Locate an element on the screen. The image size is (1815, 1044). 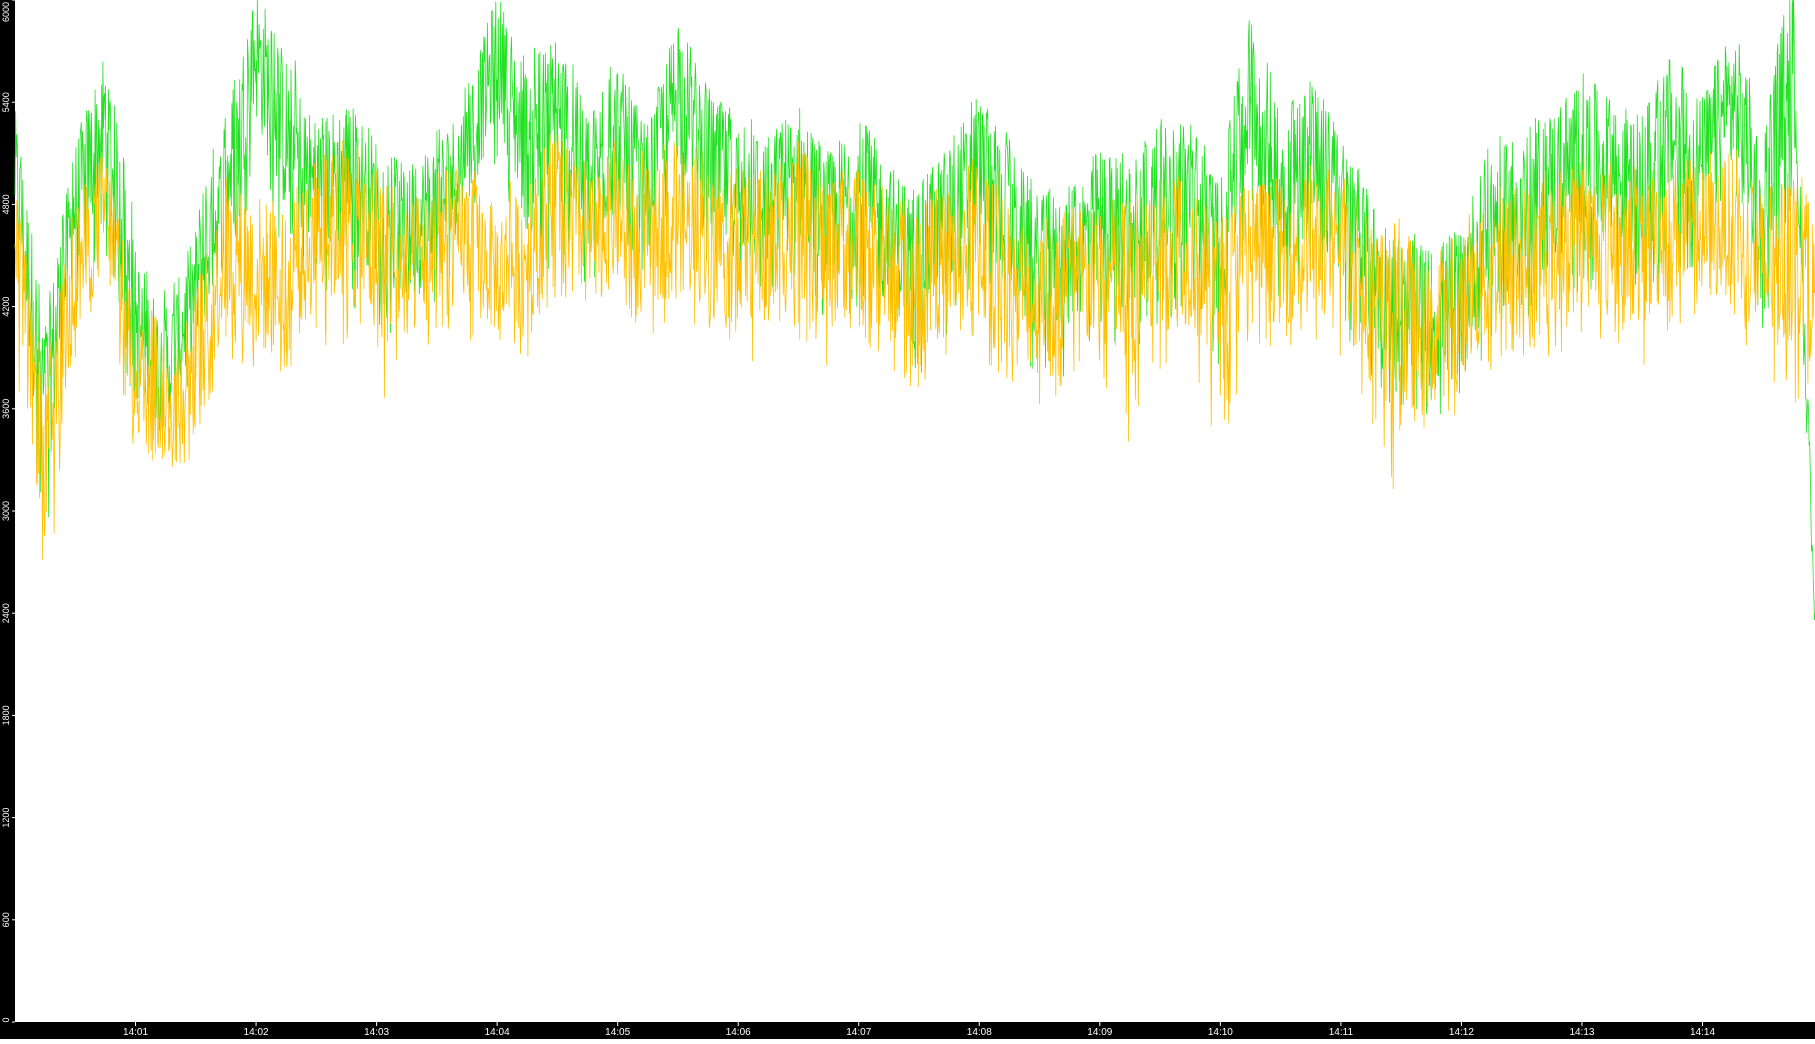
x-tick-label: 14:07 is located at coordinates (858, 1032).